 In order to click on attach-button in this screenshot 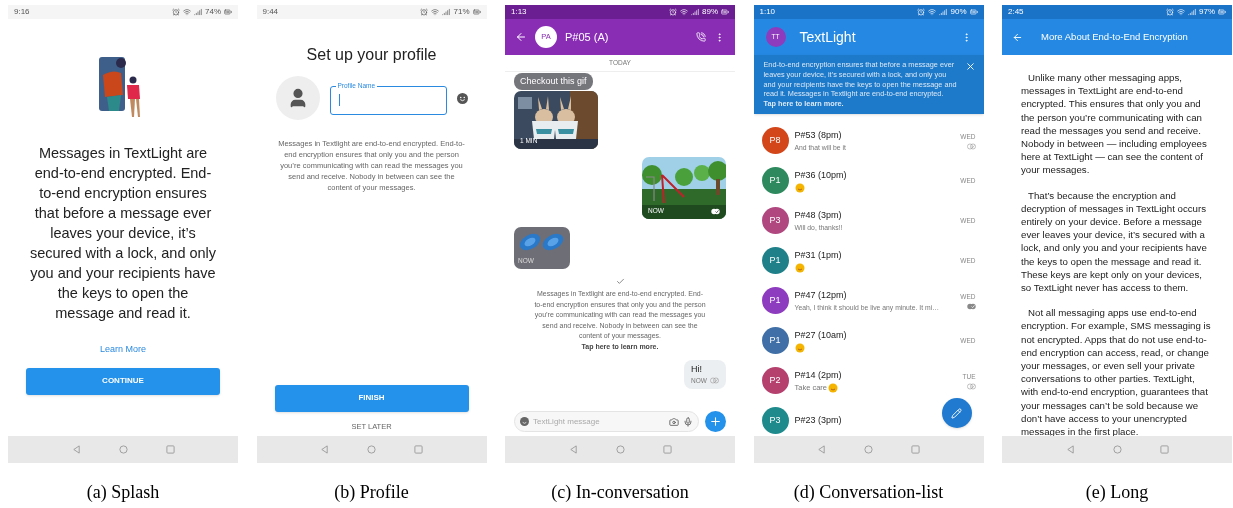, I will do `click(715, 421)`.